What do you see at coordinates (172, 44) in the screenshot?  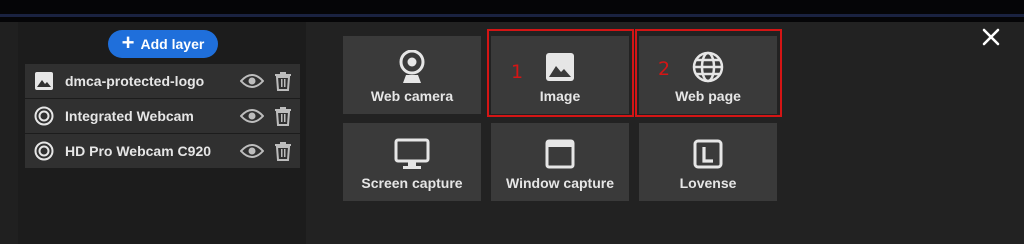 I see `add-layer-label: Add layer` at bounding box center [172, 44].